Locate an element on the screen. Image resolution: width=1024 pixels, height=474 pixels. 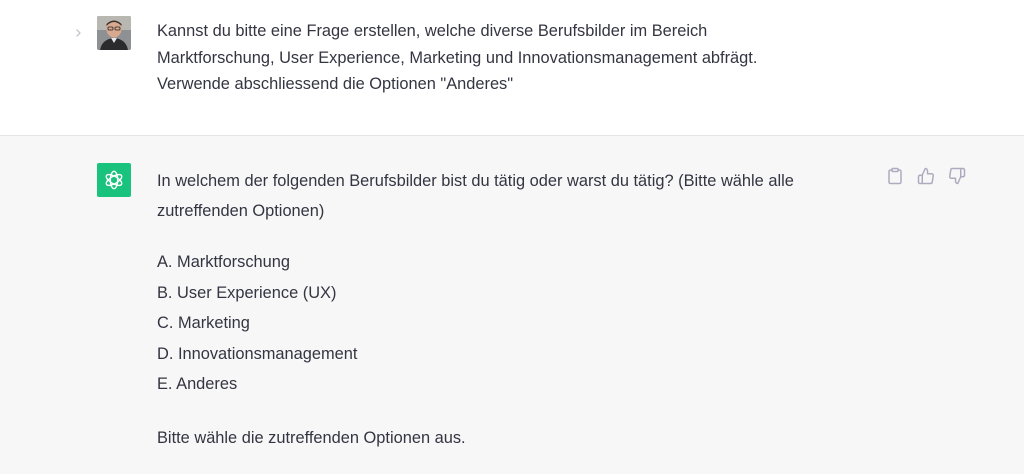
option-item: C. Marketing is located at coordinates (203, 323).